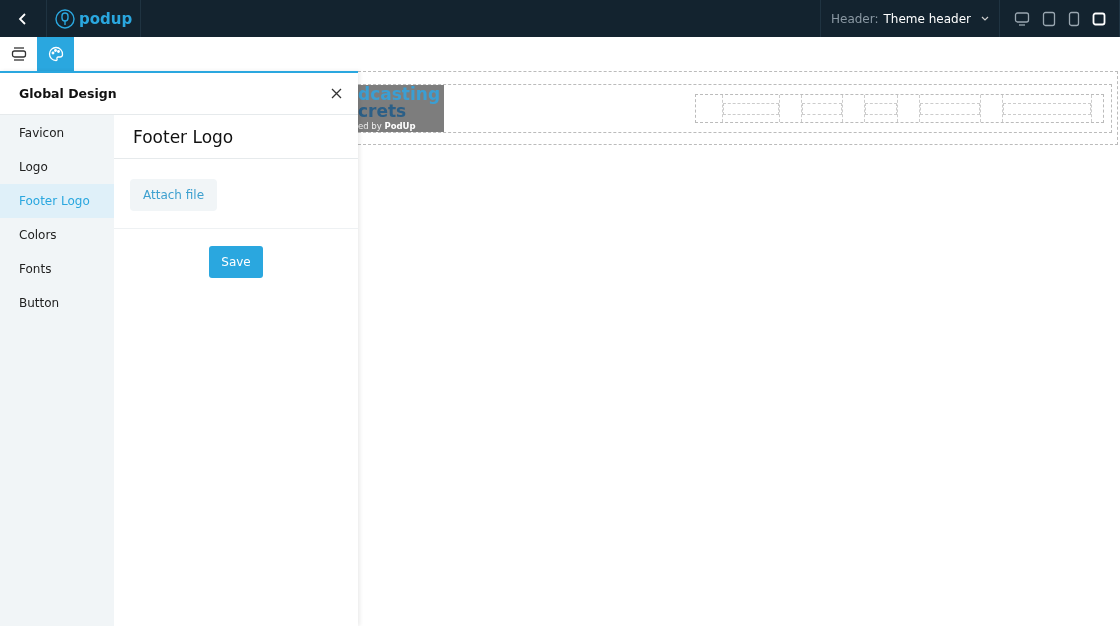  What do you see at coordinates (387, 126) in the screenshot?
I see `logo-tagline: ed by PodUp` at bounding box center [387, 126].